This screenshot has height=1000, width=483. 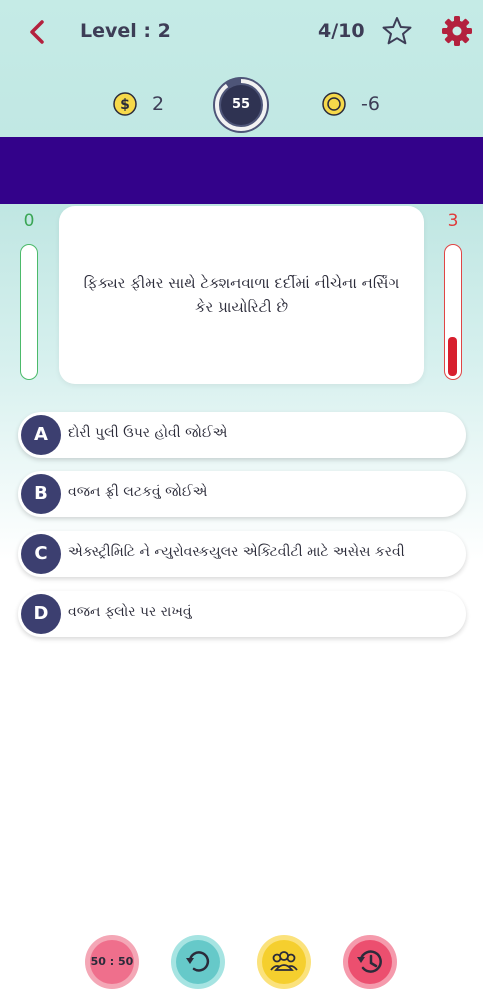 What do you see at coordinates (241, 33) in the screenshot?
I see `top-bar: Level : 2 4/10` at bounding box center [241, 33].